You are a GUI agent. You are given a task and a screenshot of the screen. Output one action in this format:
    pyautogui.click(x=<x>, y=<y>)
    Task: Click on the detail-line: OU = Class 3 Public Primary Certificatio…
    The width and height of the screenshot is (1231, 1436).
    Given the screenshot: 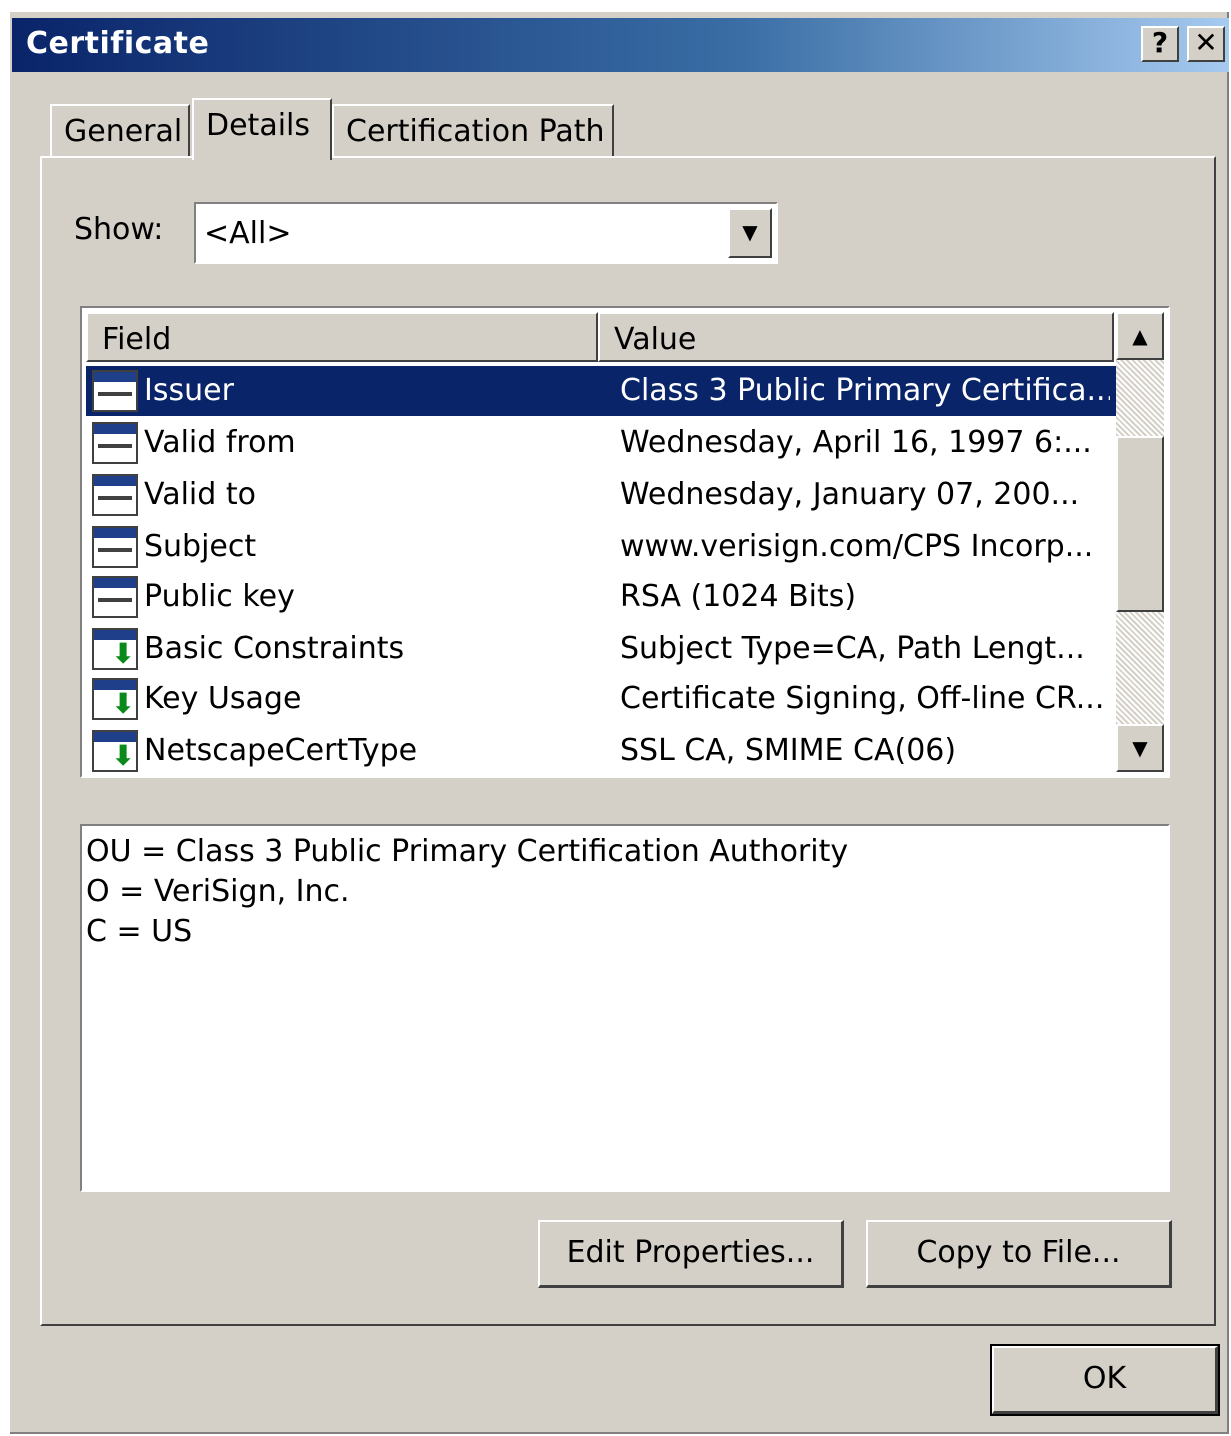 What is the action you would take?
    pyautogui.click(x=467, y=851)
    